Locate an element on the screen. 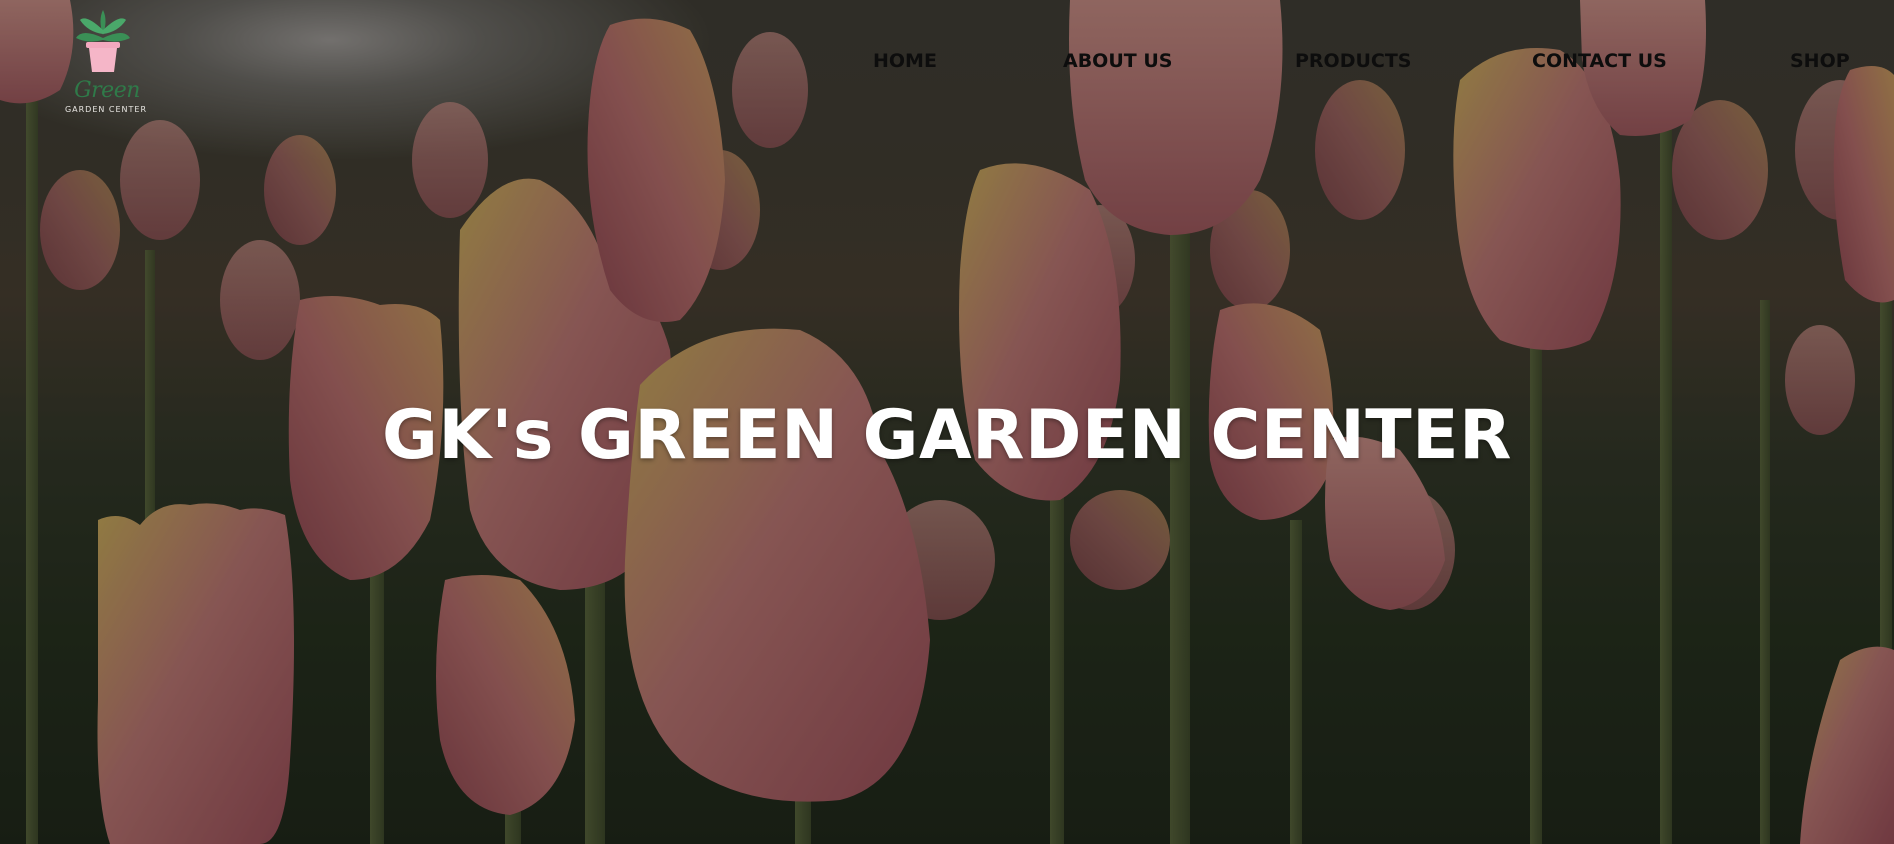  nav-contact-link: CONTACT US is located at coordinates (1599, 61).